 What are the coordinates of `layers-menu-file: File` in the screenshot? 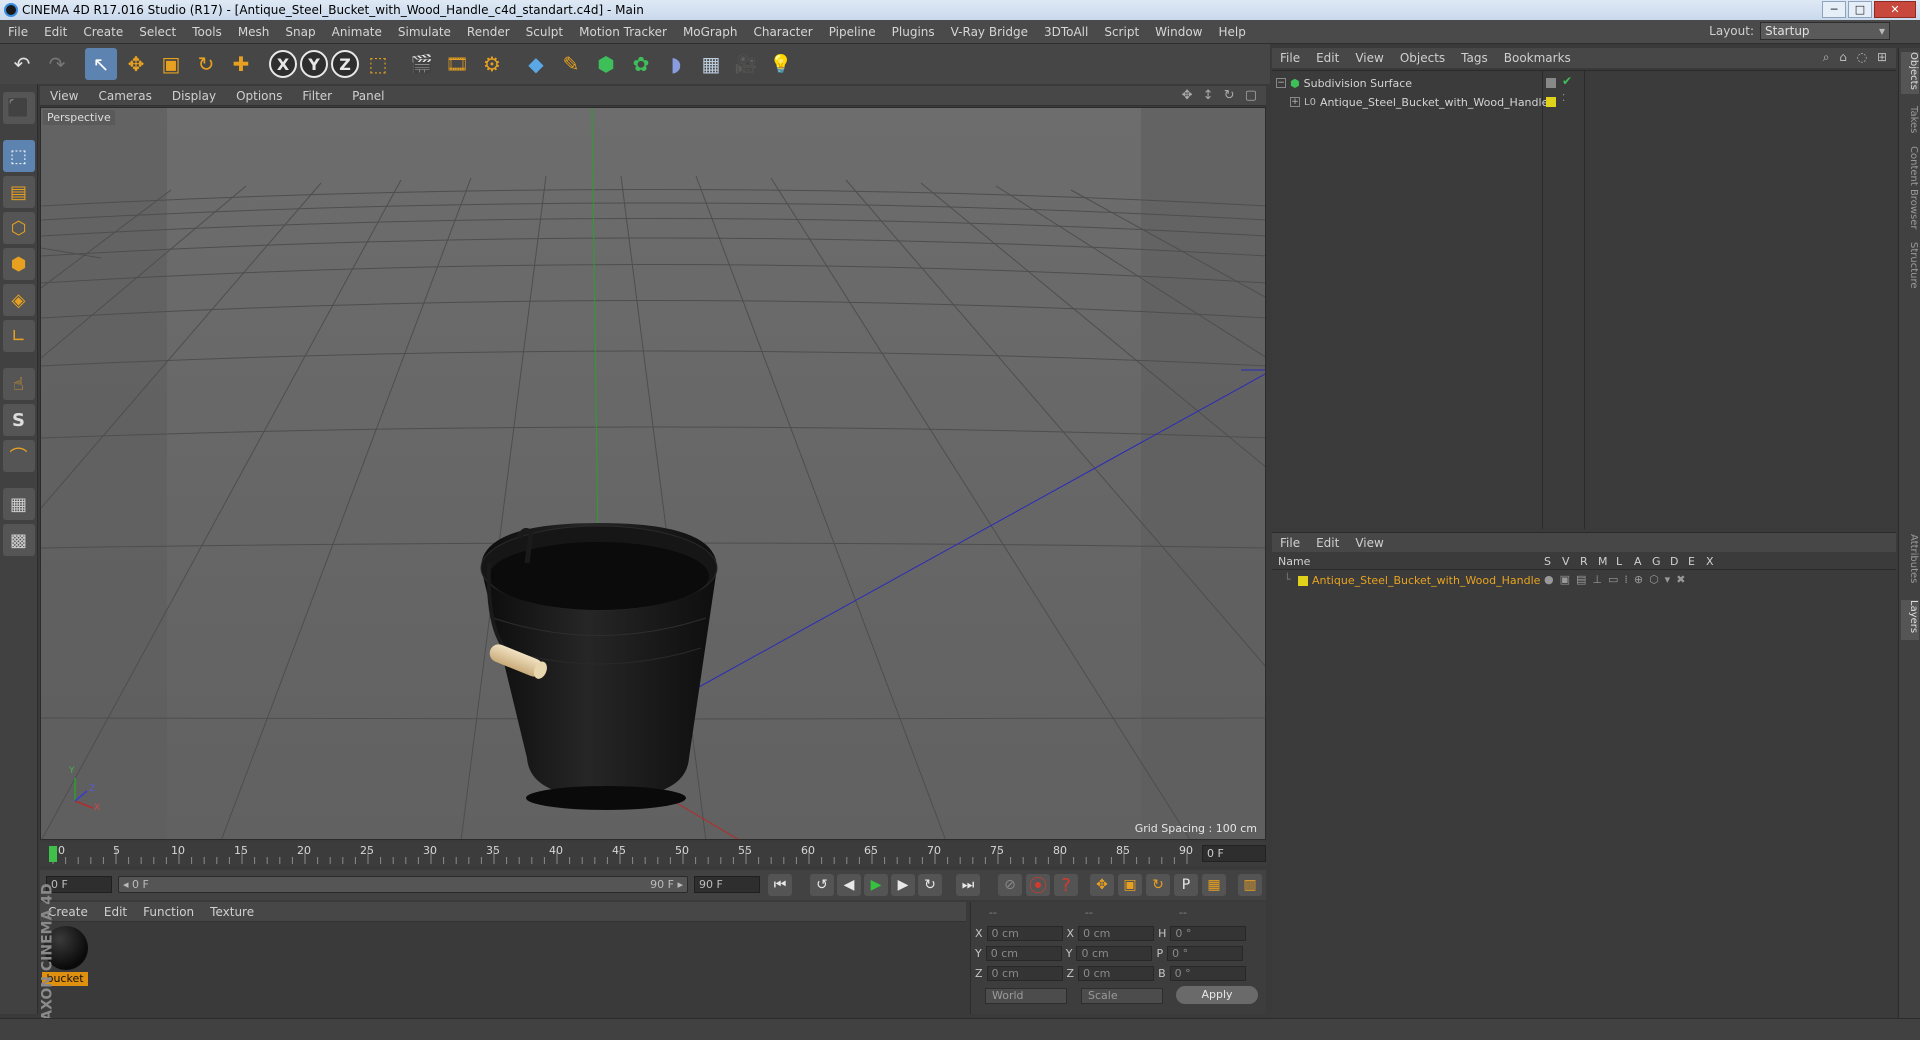 It's located at (1290, 543).